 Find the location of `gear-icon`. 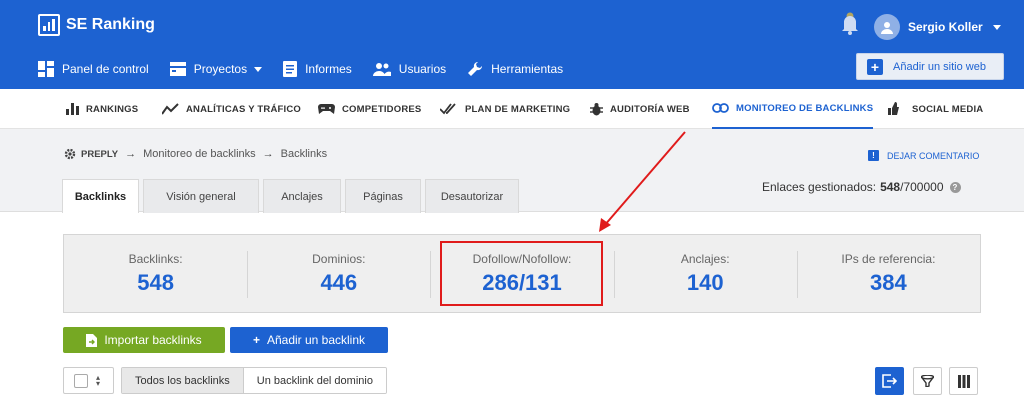

gear-icon is located at coordinates (70, 154).